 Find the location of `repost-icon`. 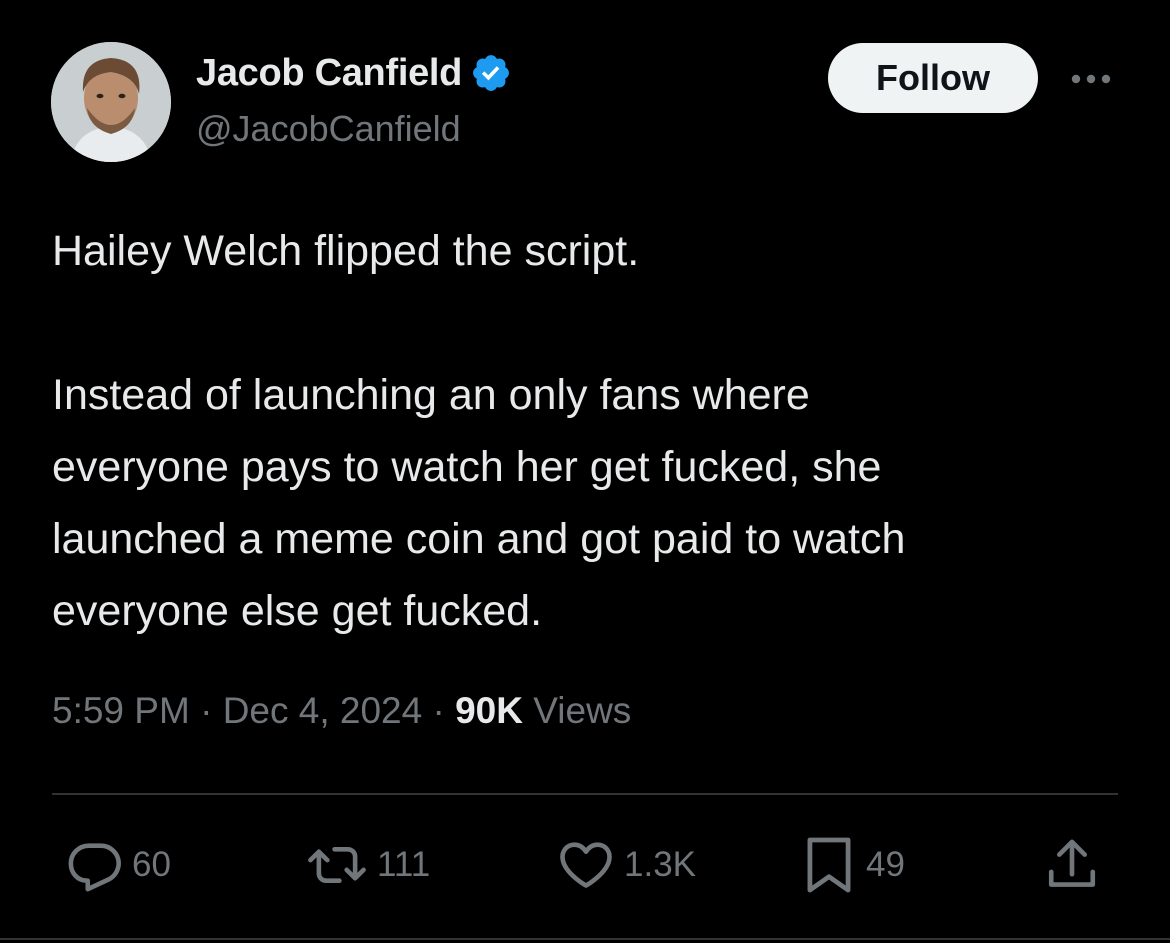

repost-icon is located at coordinates (337, 865).